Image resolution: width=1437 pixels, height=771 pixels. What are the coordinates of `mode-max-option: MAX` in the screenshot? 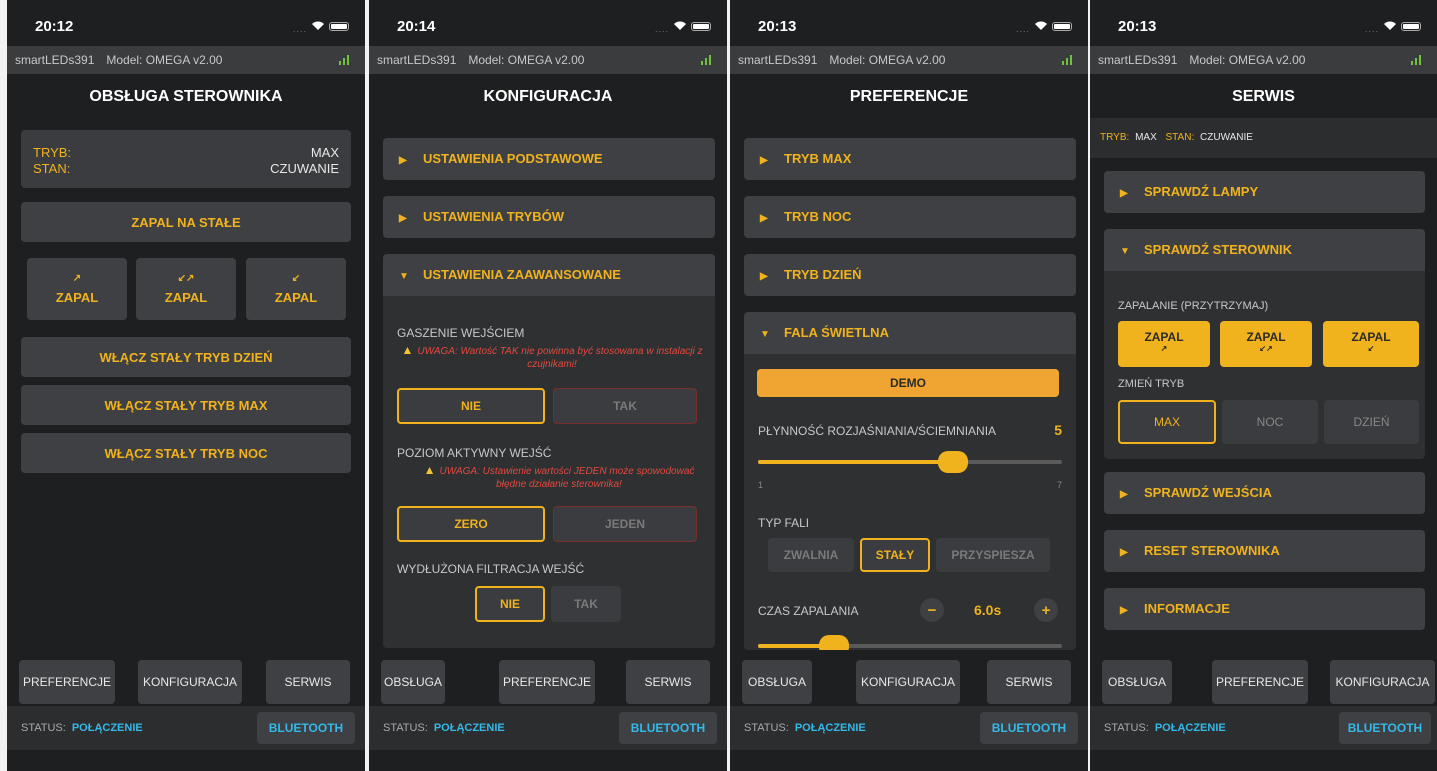 It's located at (1167, 422).